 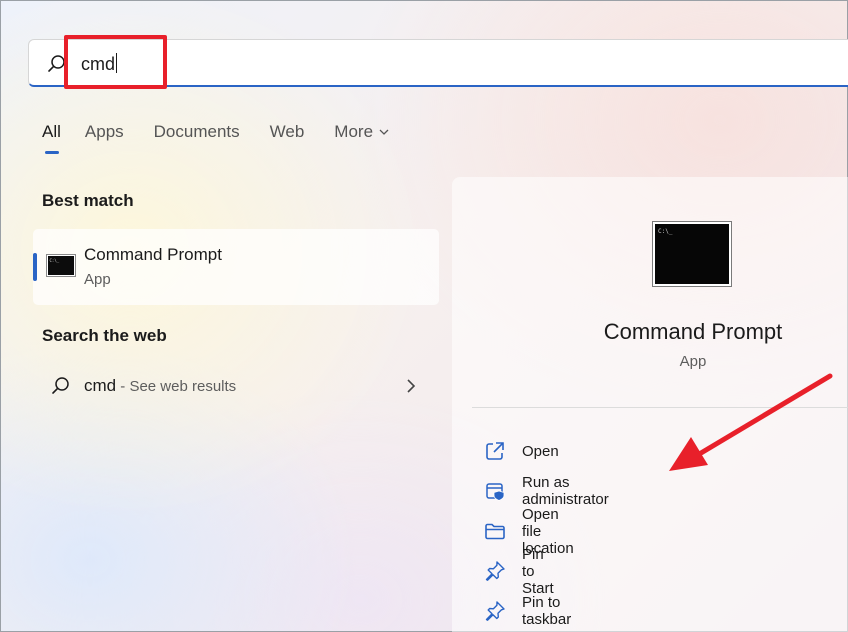 I want to click on pin-to-taskbar-action: Pin to taskbar, so click(x=527, y=611).